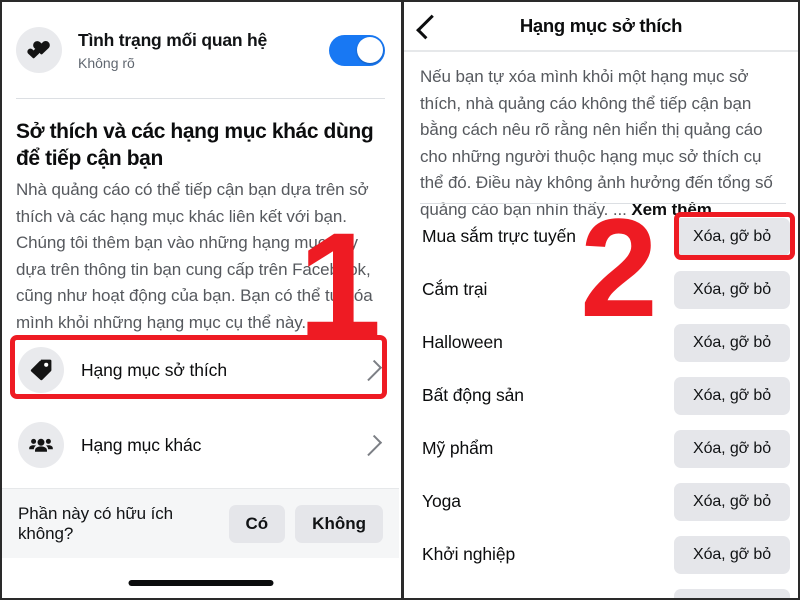 This screenshot has width=800, height=600. I want to click on table-row: Mỹ phẩm Xóa, gỡ bỏ, so click(601, 448).